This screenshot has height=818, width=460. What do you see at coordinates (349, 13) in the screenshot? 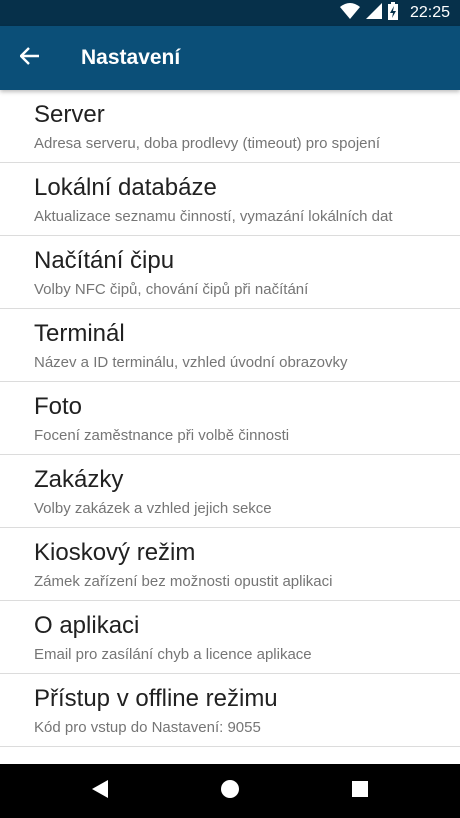
I see `wifi-icon` at bounding box center [349, 13].